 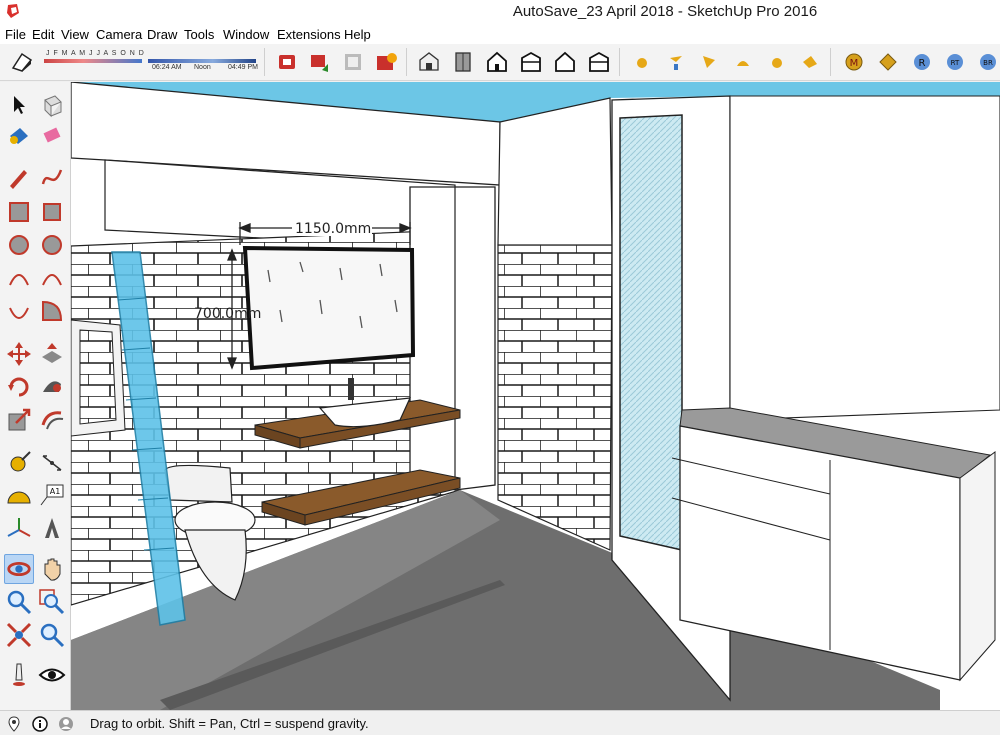 What do you see at coordinates (19, 569) in the screenshot?
I see `orbit-icon` at bounding box center [19, 569].